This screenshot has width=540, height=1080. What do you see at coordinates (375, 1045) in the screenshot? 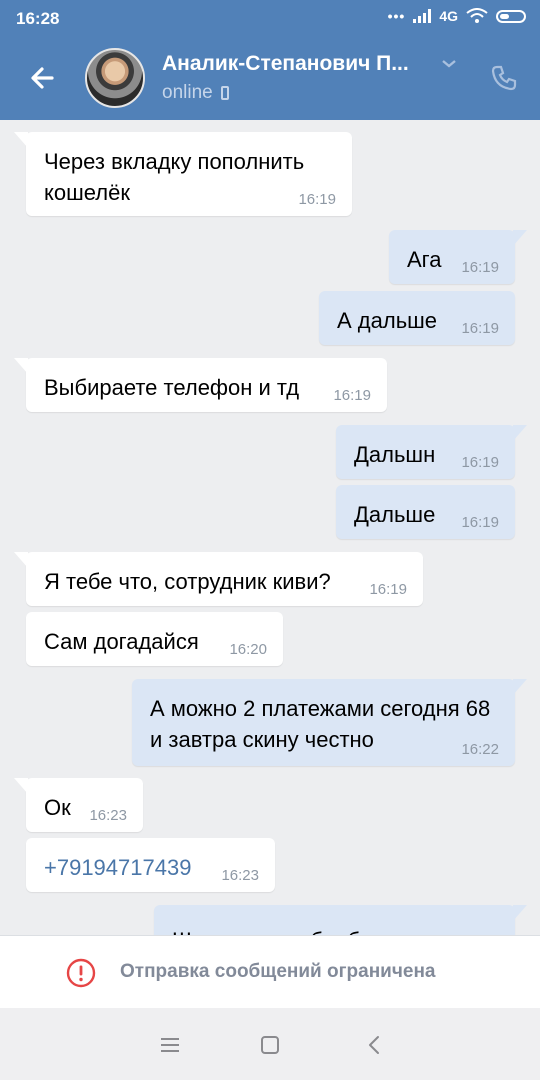
I see `back-chevron-icon` at bounding box center [375, 1045].